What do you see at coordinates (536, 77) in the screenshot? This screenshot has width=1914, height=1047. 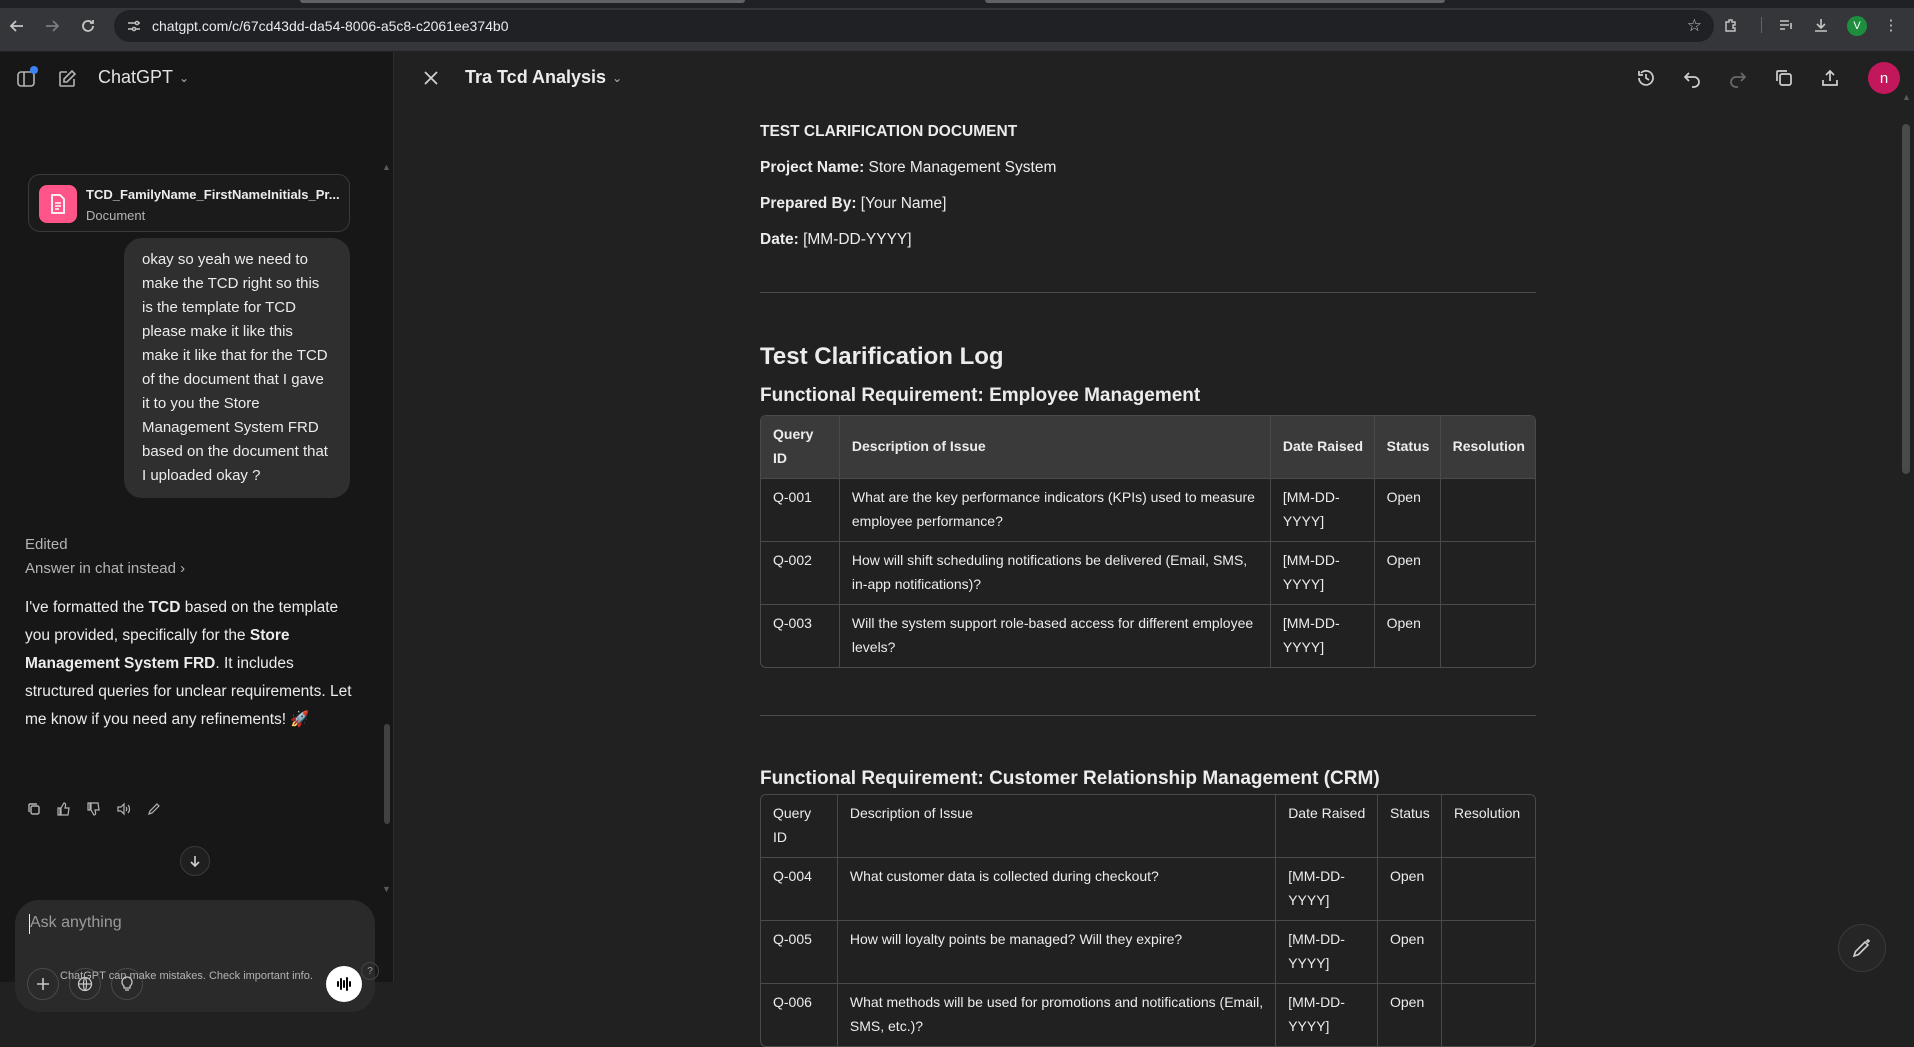 I see `canvas-title: Tra Tcd Analysis` at bounding box center [536, 77].